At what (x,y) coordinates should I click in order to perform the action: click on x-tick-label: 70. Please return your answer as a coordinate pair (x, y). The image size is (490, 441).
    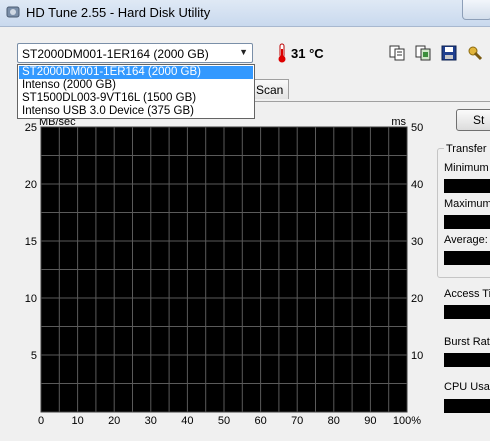
    Looking at the image, I should click on (297, 421).